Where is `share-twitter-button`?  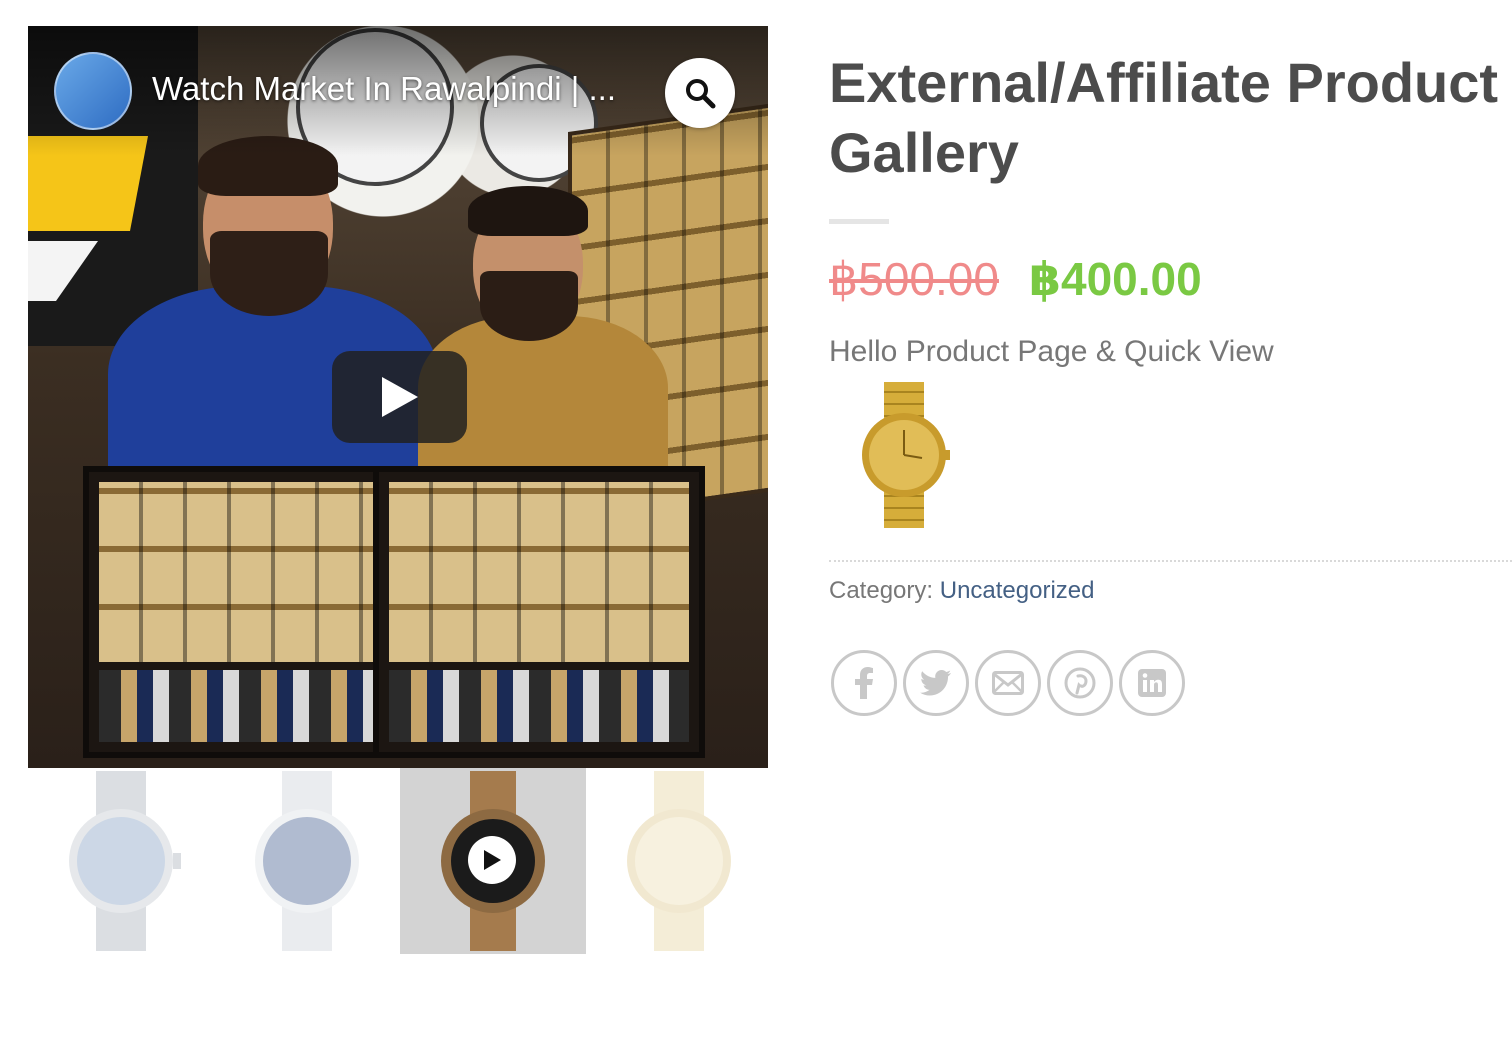 share-twitter-button is located at coordinates (936, 683).